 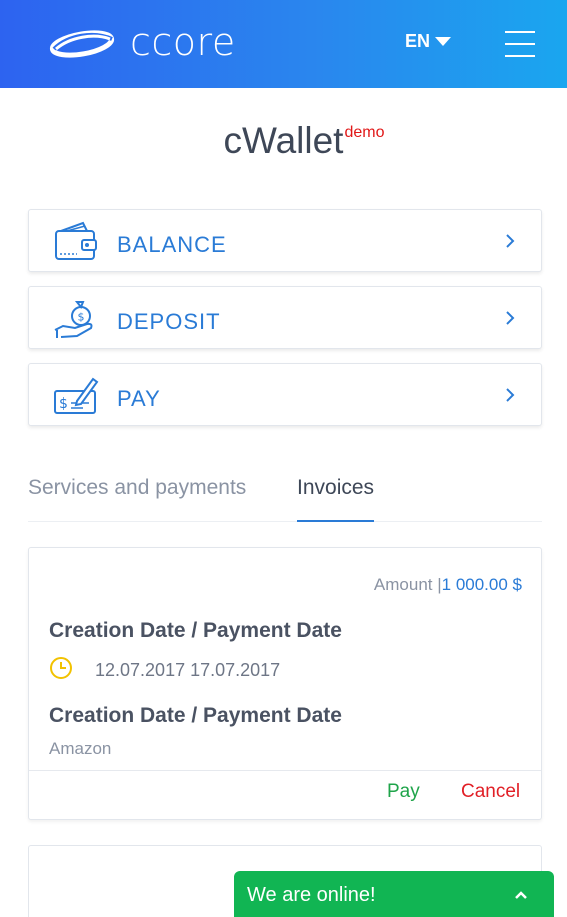 I want to click on top-header: ccore EN, so click(x=283, y=44).